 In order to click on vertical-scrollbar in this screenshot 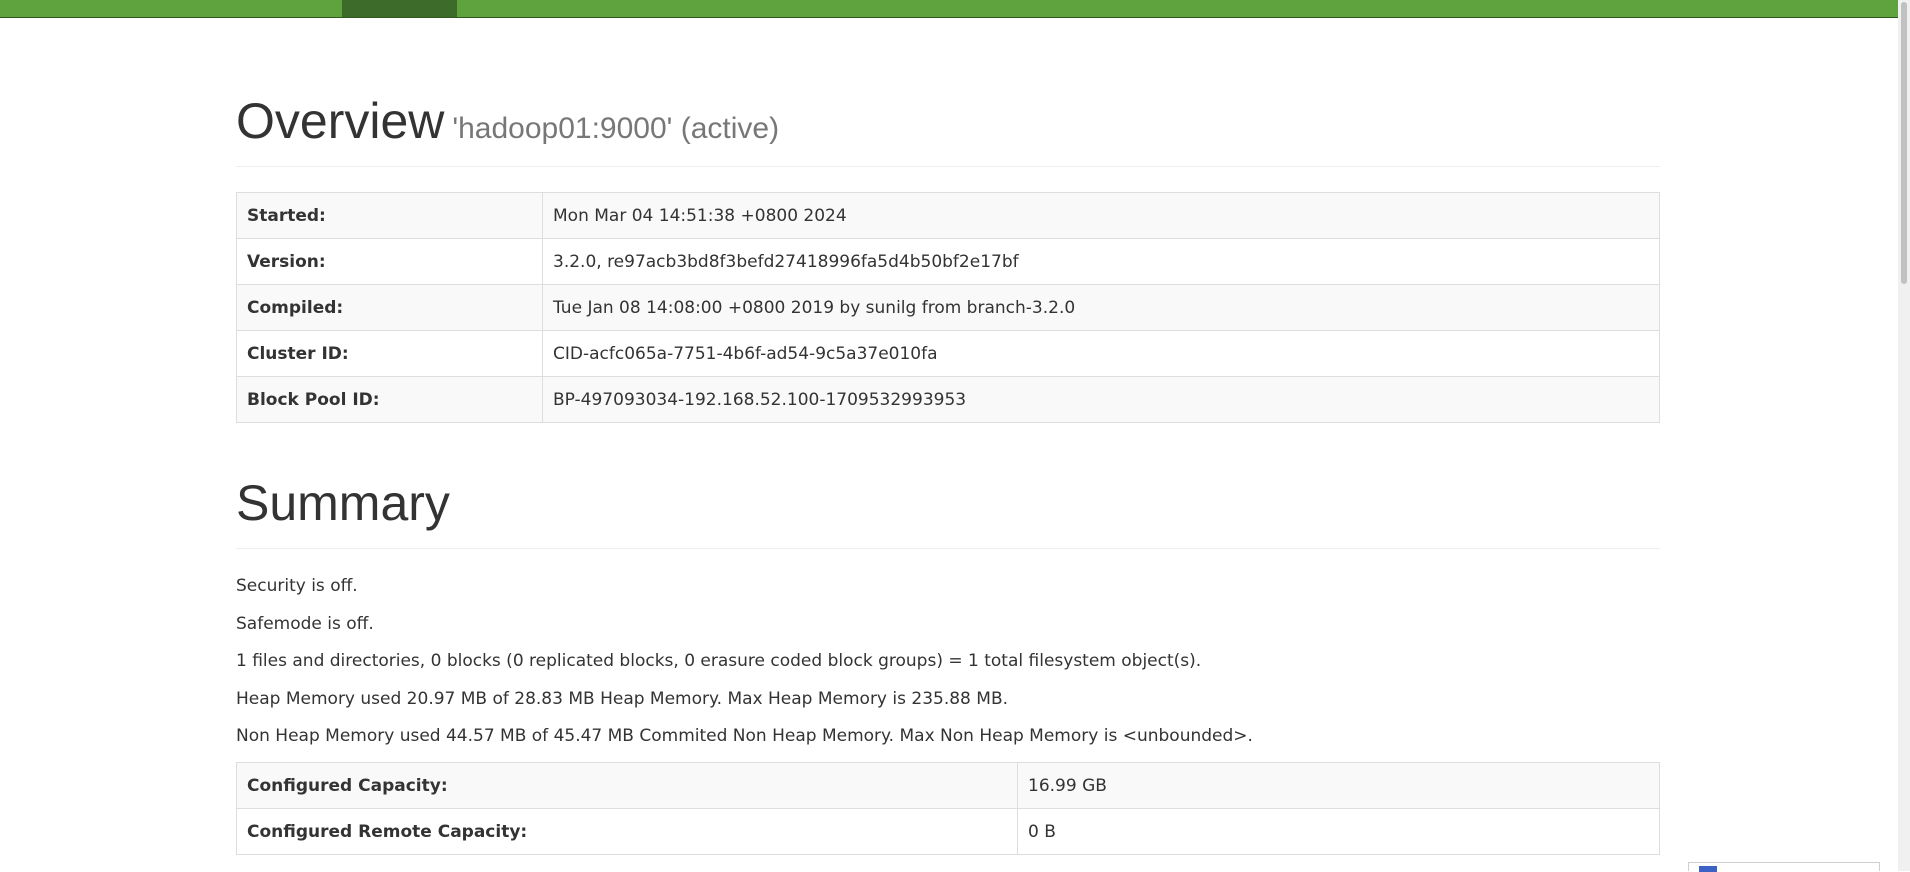, I will do `click(1904, 435)`.